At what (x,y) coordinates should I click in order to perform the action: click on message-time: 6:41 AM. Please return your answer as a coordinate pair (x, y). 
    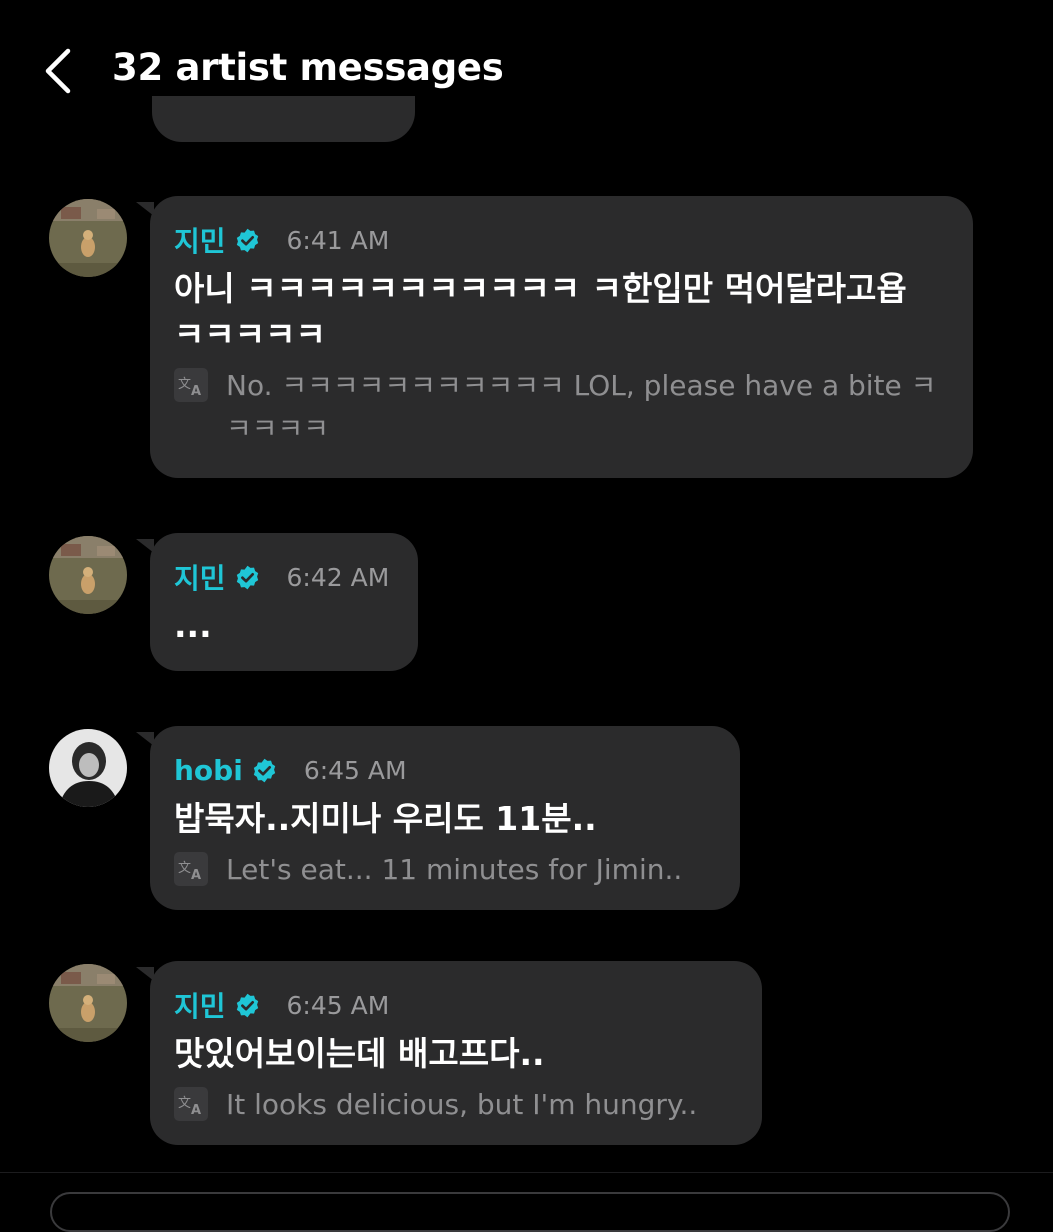
    Looking at the image, I should click on (338, 240).